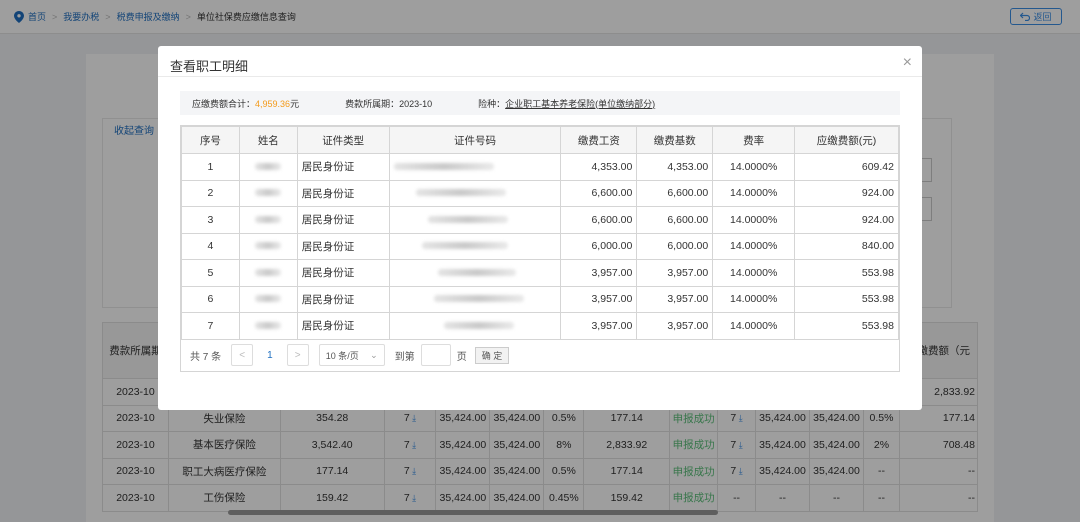  Describe the element at coordinates (599, 193) in the screenshot. I see `cell-wage: 6,600.00` at that location.